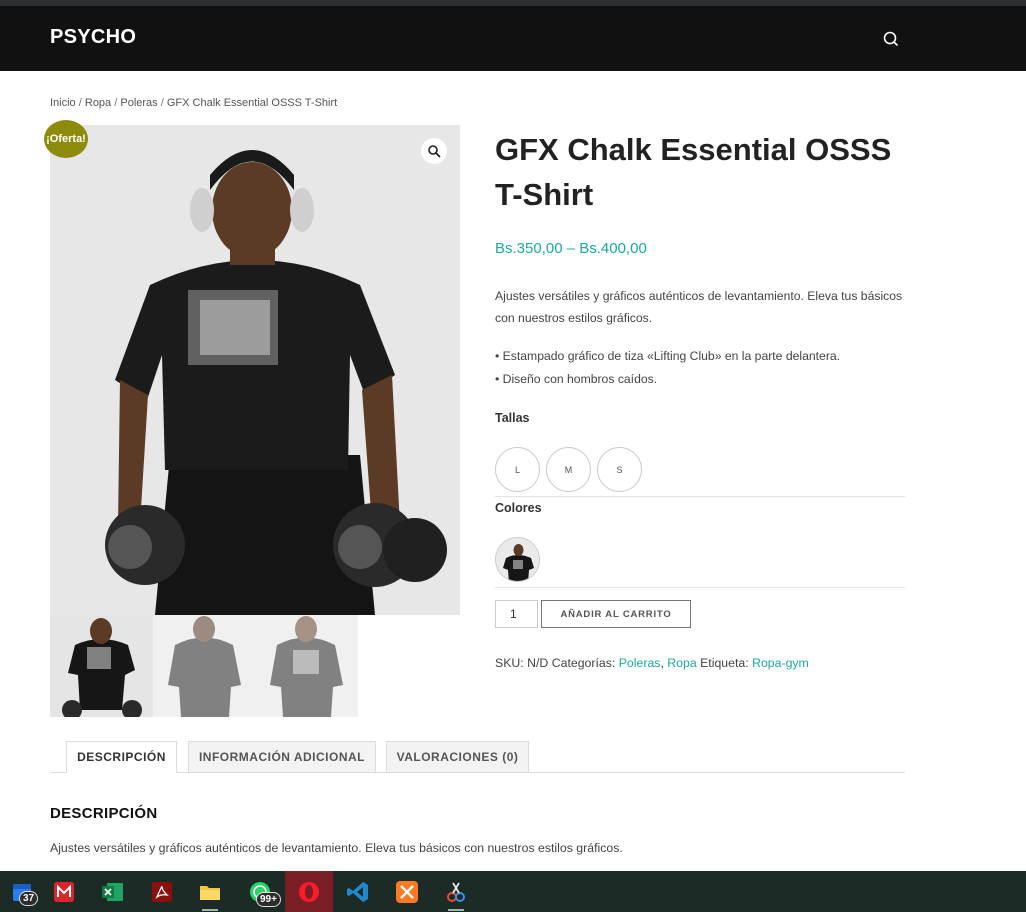 The height and width of the screenshot is (912, 1026). Describe the element at coordinates (434, 151) in the screenshot. I see `zoom-icon` at that location.